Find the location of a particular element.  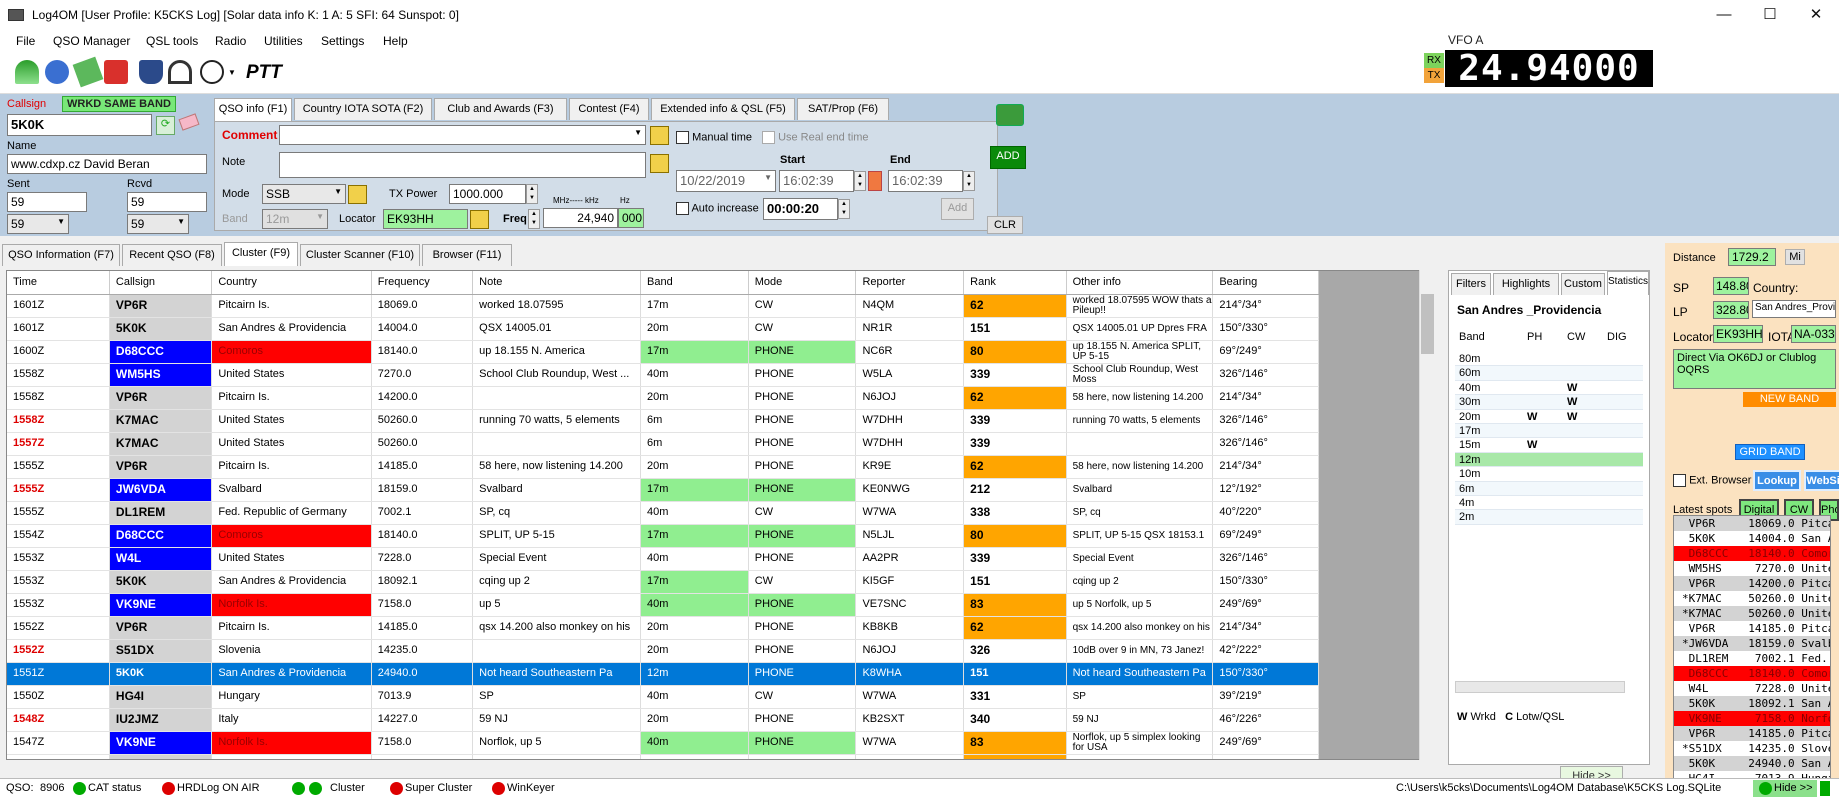

locator-input: EK93HH is located at coordinates (425, 219).